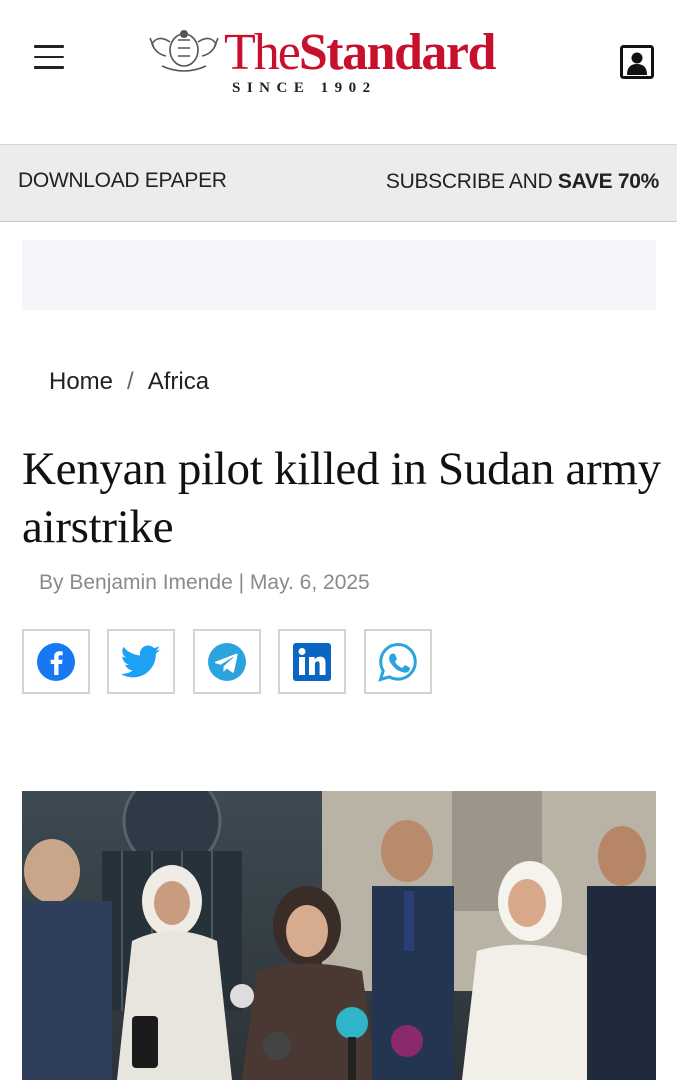 This screenshot has width=677, height=1080. I want to click on download-epaper-link: DOWNLOAD EPAPER, so click(122, 181).